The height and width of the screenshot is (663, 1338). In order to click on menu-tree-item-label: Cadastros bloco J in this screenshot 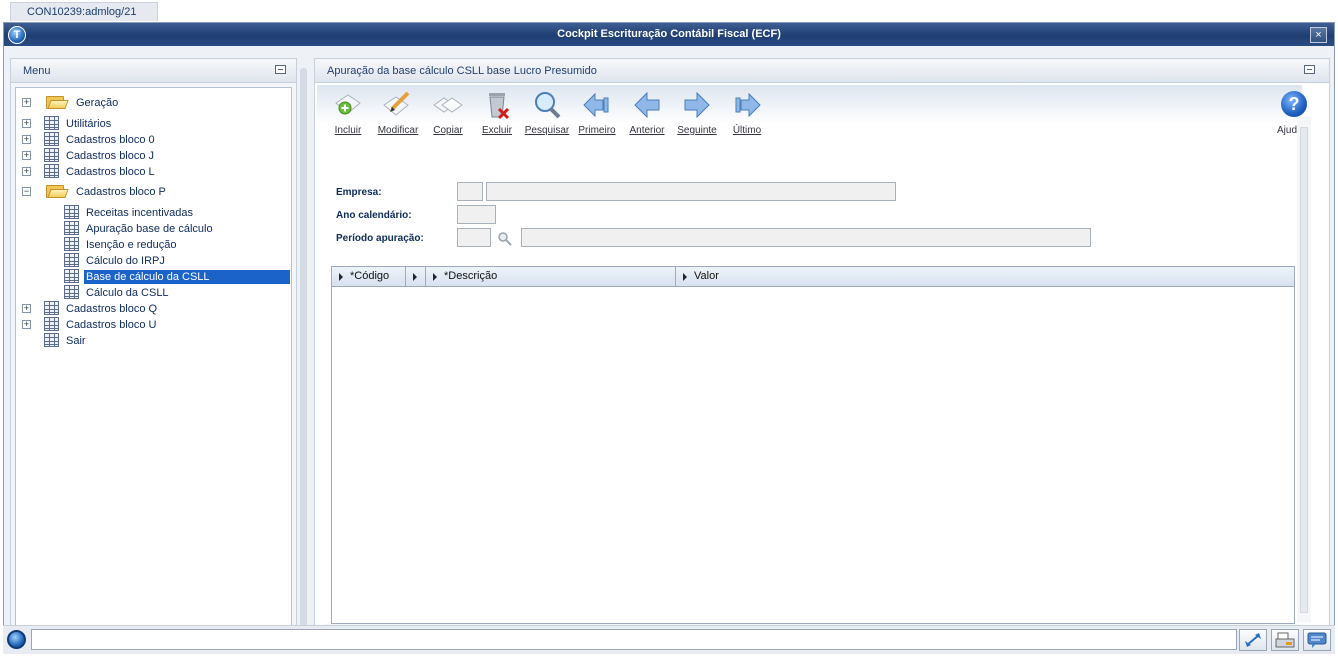, I will do `click(110, 156)`.